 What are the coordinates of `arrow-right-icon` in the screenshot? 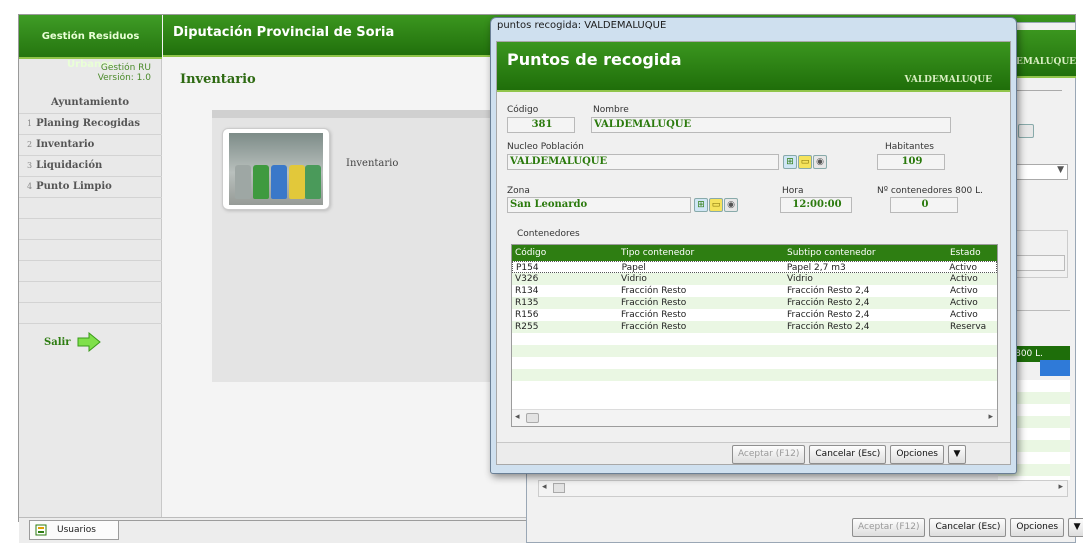 It's located at (89, 342).